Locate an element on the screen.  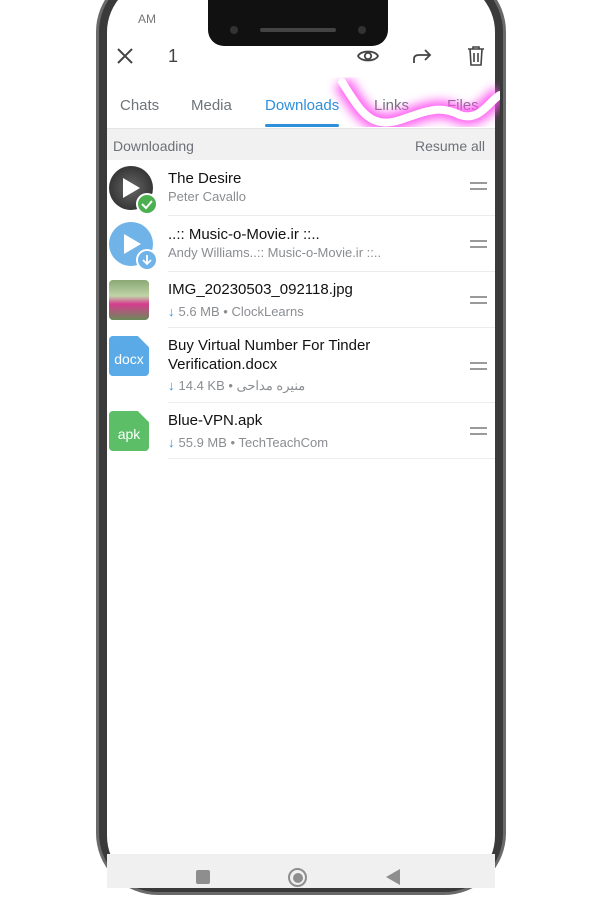
back-button is located at coordinates (393, 877).